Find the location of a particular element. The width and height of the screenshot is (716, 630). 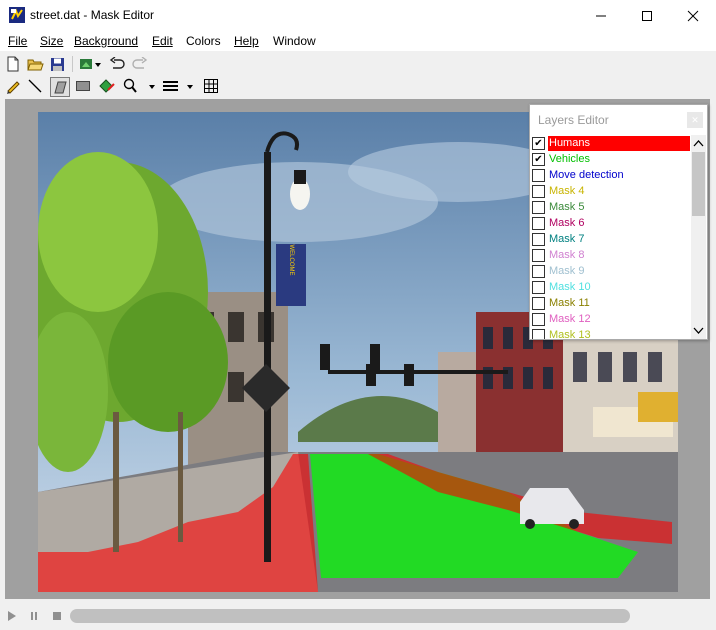

open-folder-icon is located at coordinates (35, 64).